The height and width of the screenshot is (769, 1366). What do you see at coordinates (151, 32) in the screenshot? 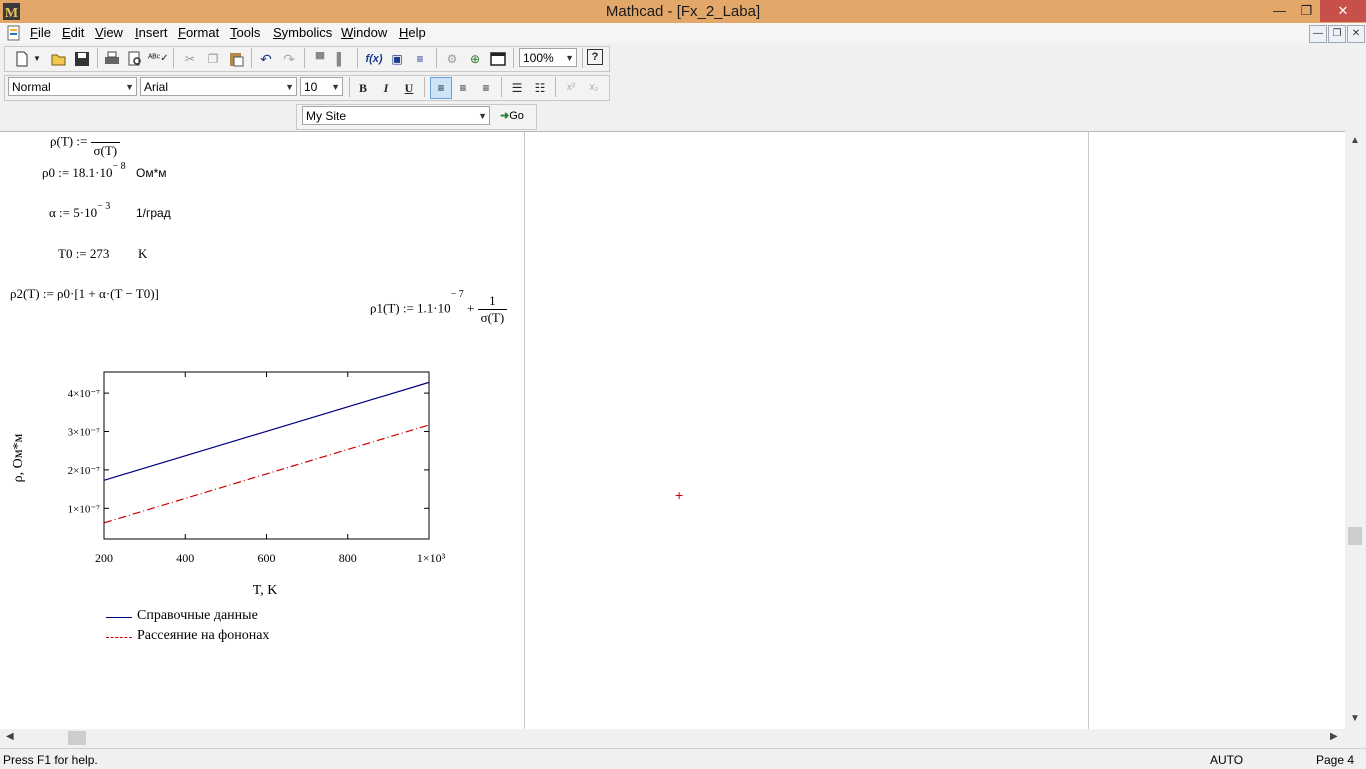
I see `menu-insert: Insert` at bounding box center [151, 32].